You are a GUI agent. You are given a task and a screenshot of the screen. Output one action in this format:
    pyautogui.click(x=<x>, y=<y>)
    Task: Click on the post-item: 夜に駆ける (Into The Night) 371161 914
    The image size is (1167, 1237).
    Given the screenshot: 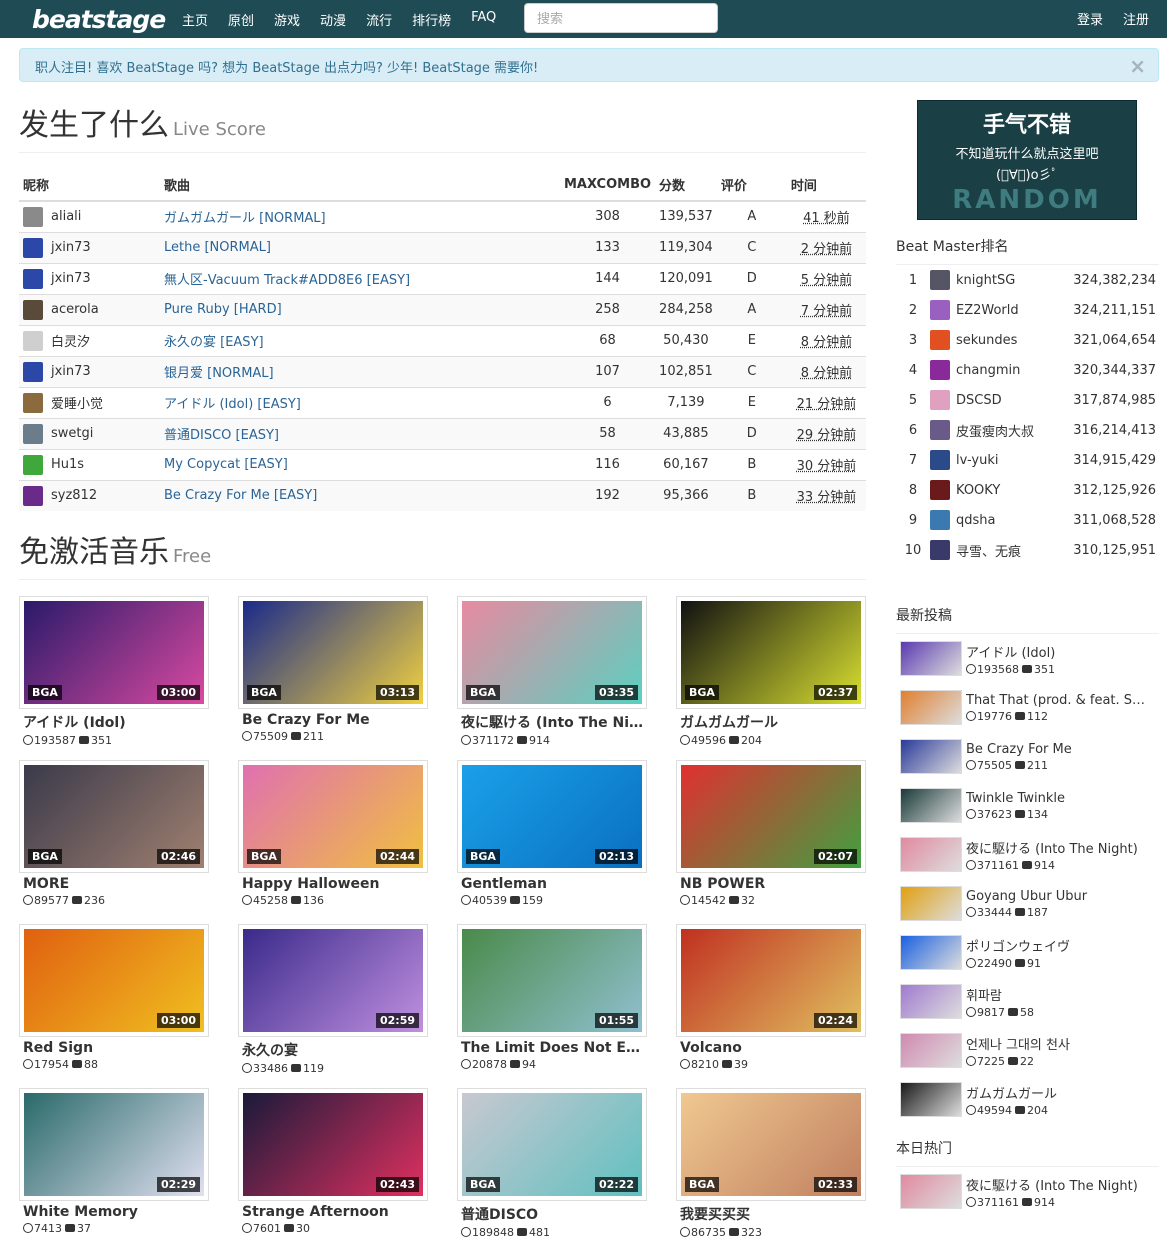 What is the action you would take?
    pyautogui.click(x=1027, y=1191)
    